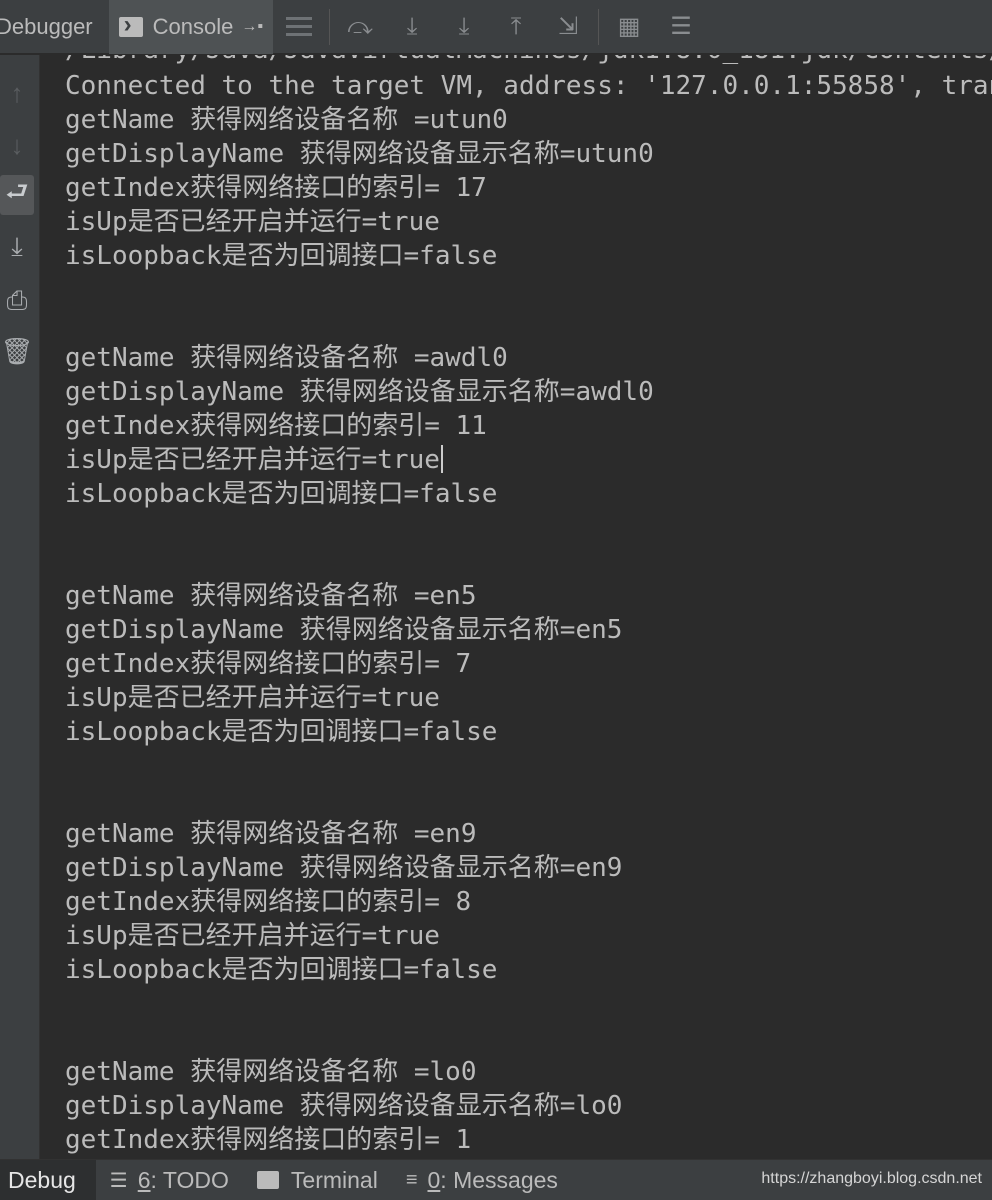 The height and width of the screenshot is (1200, 992). Describe the element at coordinates (276, 188) in the screenshot. I see `console-line: getIndex获得网络接口的索引= 17` at that location.